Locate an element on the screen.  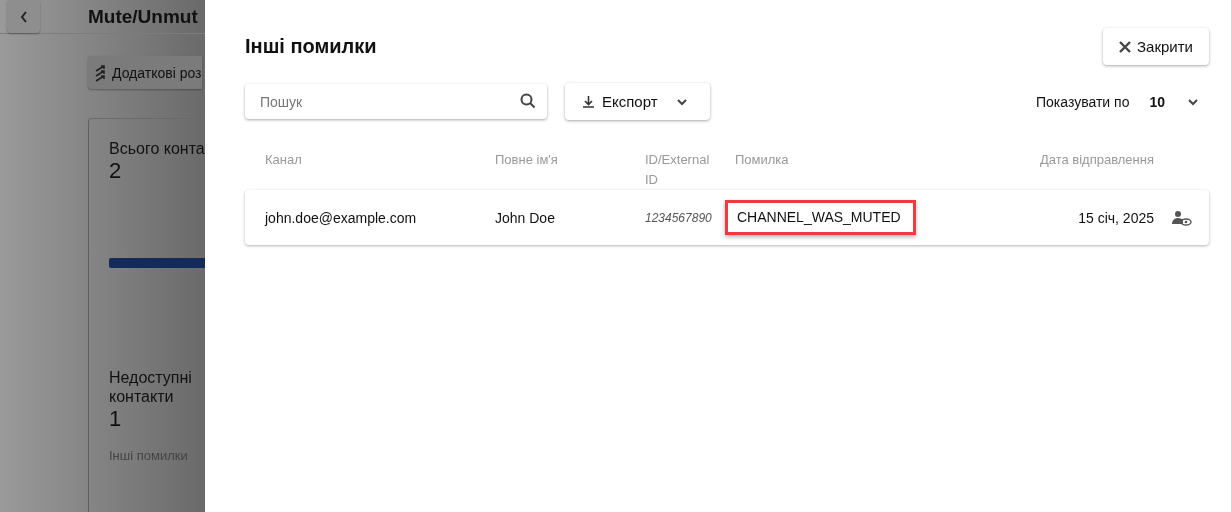
stat-value: 1 is located at coordinates (116, 419).